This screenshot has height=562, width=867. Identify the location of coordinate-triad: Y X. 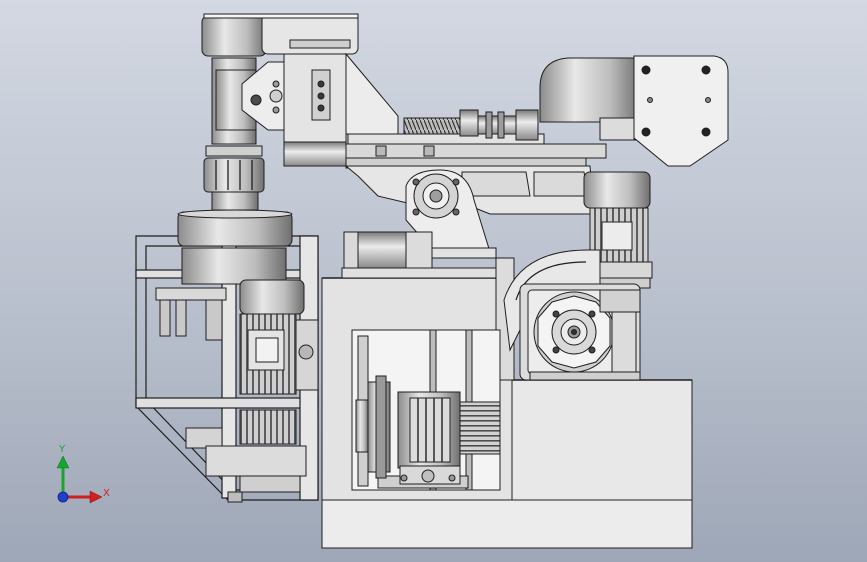
(83, 474).